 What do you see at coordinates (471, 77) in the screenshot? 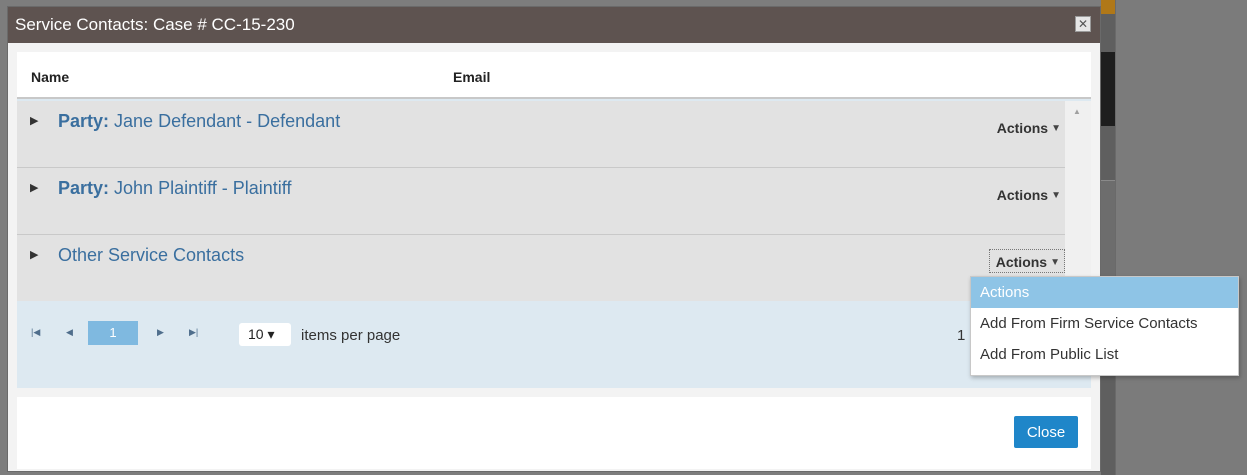
I see `column-header-email: Email` at bounding box center [471, 77].